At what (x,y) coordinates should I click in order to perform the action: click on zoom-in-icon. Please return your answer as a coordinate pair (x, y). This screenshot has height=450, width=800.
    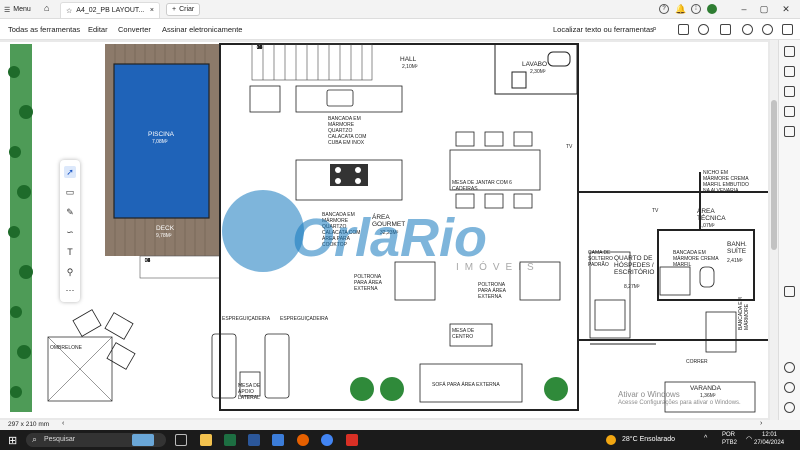
    Looking at the image, I should click on (789, 387).